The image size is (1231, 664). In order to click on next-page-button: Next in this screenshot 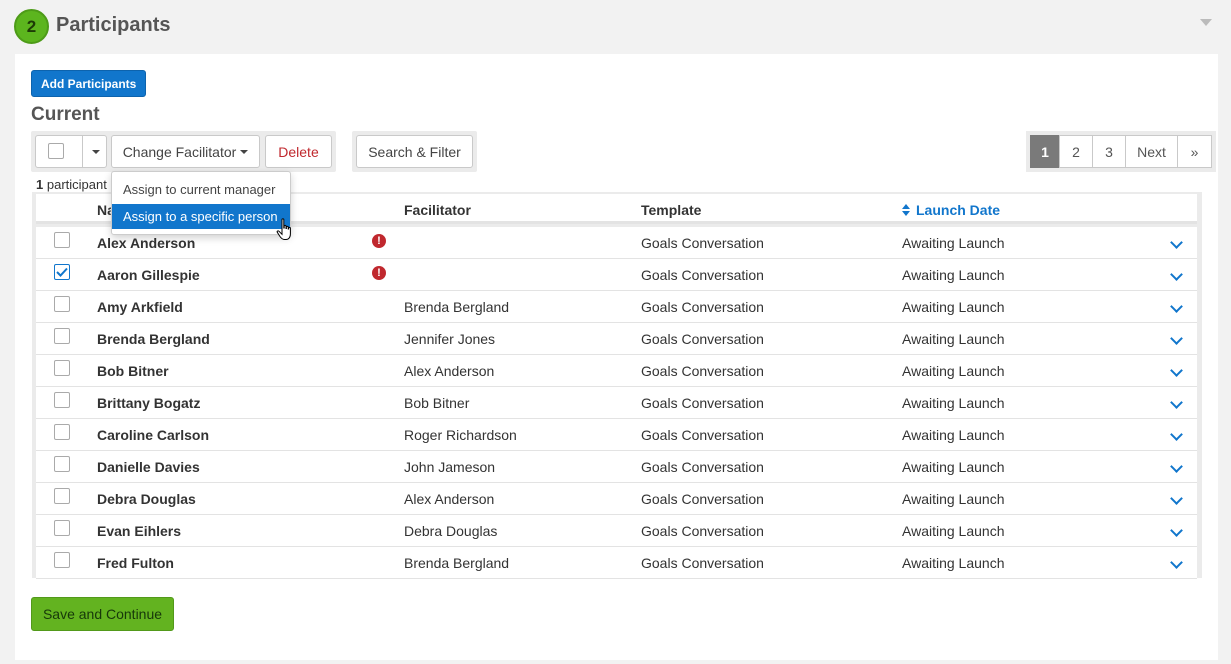, I will do `click(1151, 151)`.